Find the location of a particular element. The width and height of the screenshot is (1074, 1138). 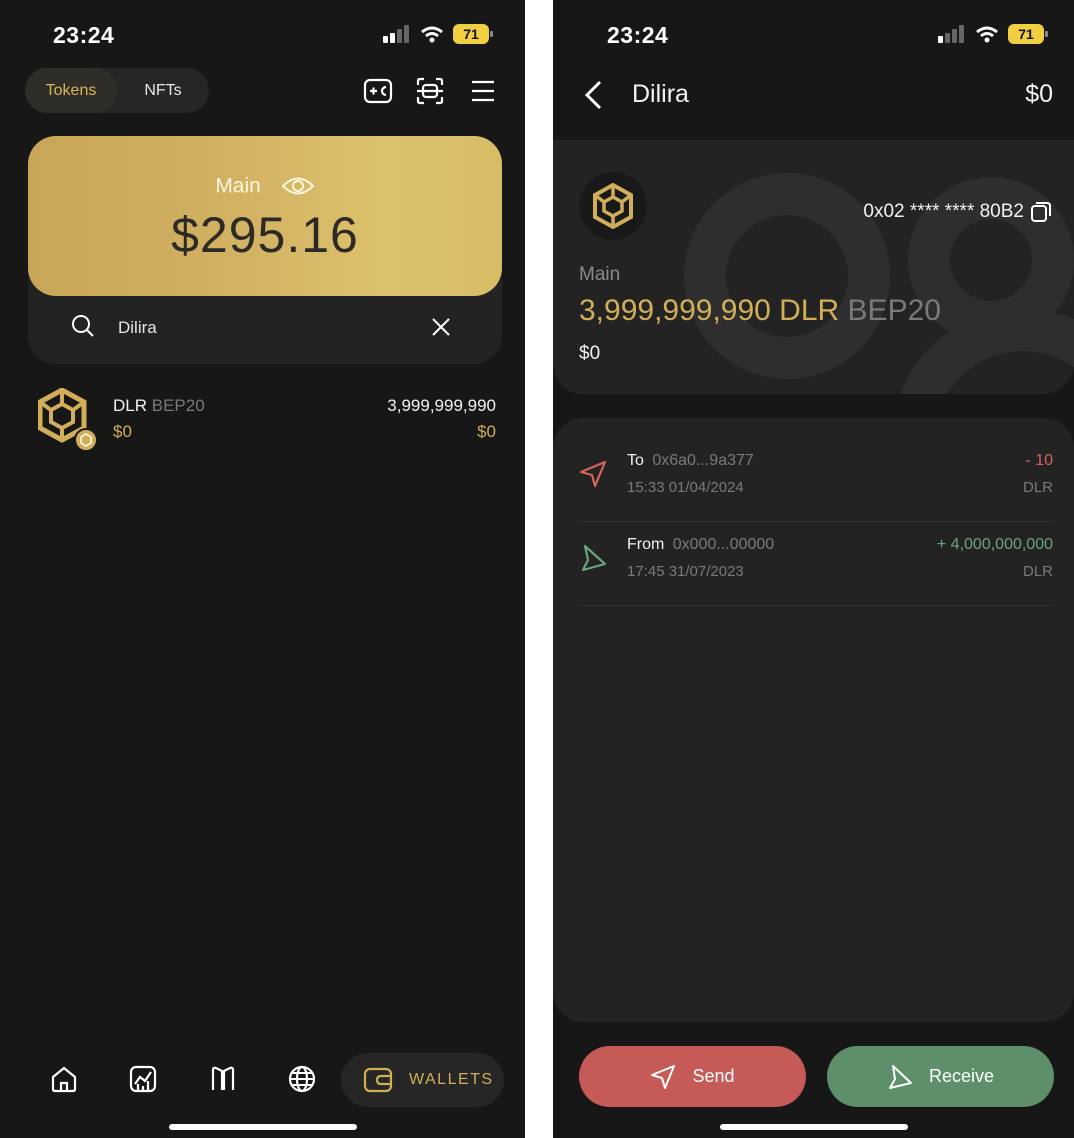

send-button: Send is located at coordinates (692, 1076).